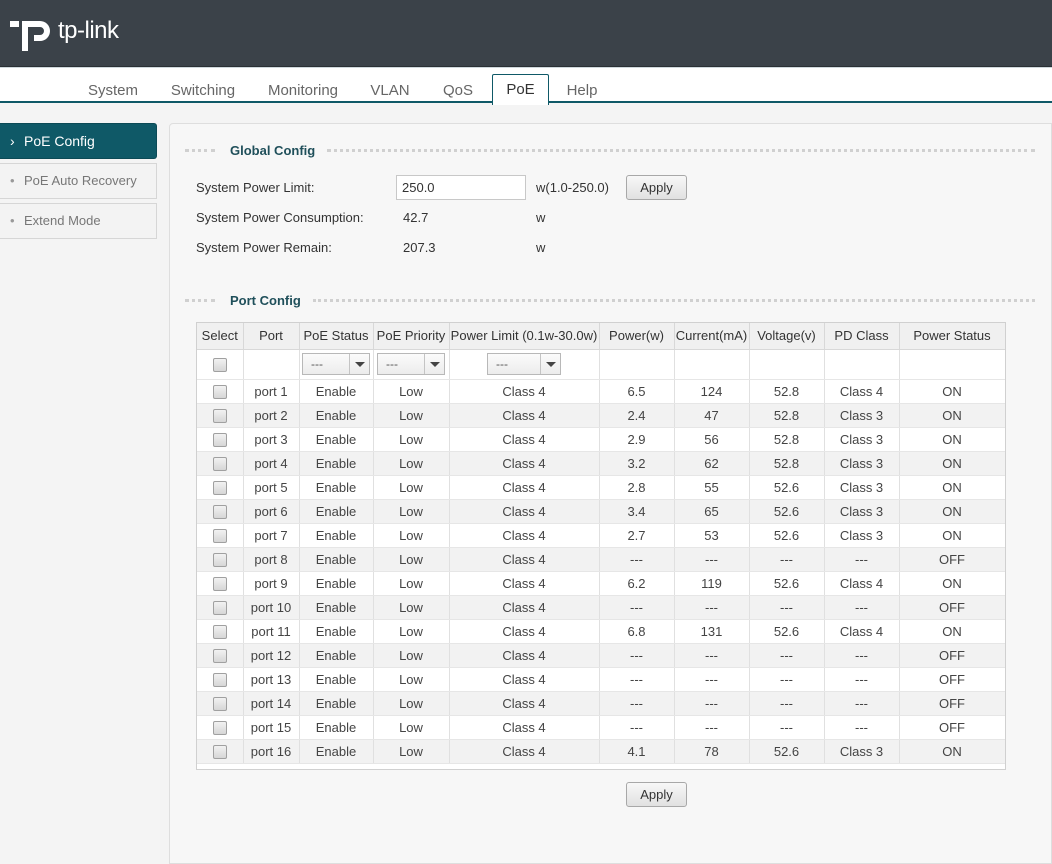  I want to click on sidebar-item-extend-mode: • Extend Mode, so click(78, 221).